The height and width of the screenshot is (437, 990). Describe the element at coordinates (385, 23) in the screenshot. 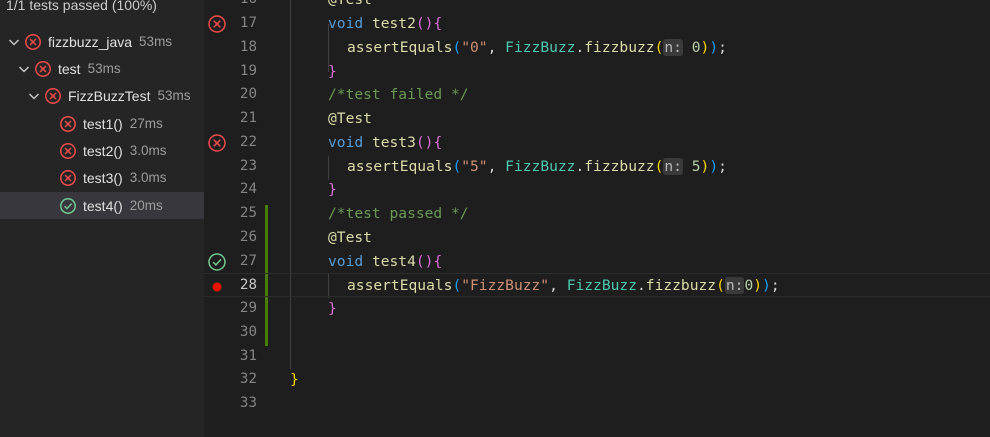

I see `code-text: void test2(){` at that location.